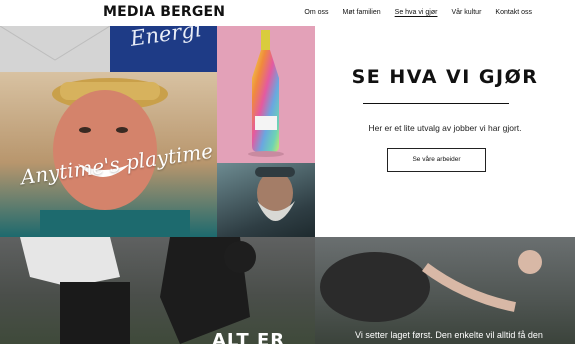 The image size is (575, 344). Describe the element at coordinates (165, 38) in the screenshot. I see `energi-script-text: Energi` at that location.